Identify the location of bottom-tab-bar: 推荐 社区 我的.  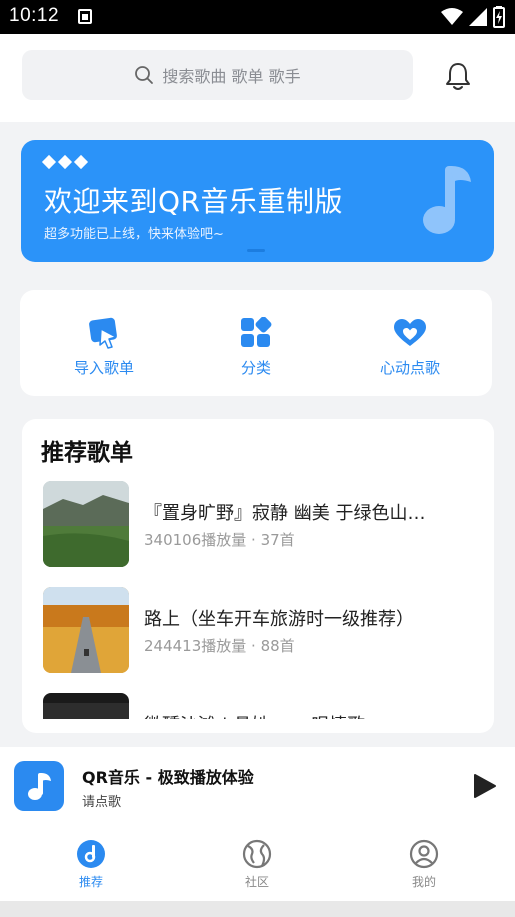
(257, 863).